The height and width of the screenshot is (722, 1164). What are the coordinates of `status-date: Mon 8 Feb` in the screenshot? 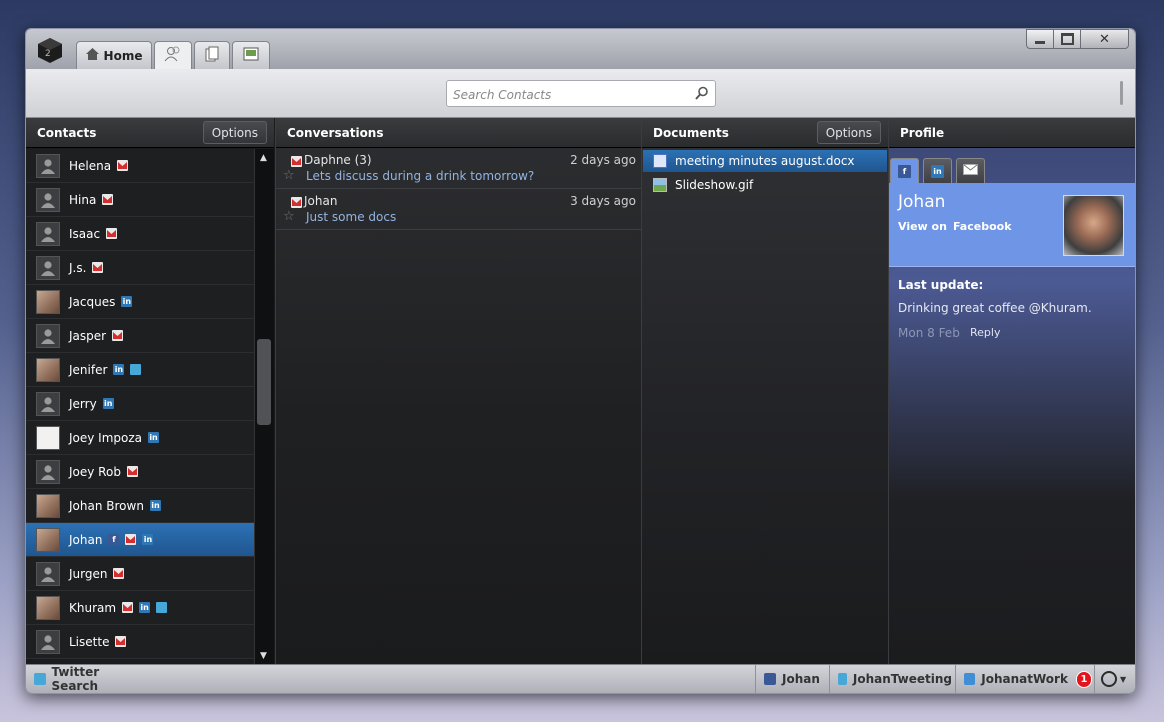 It's located at (929, 333).